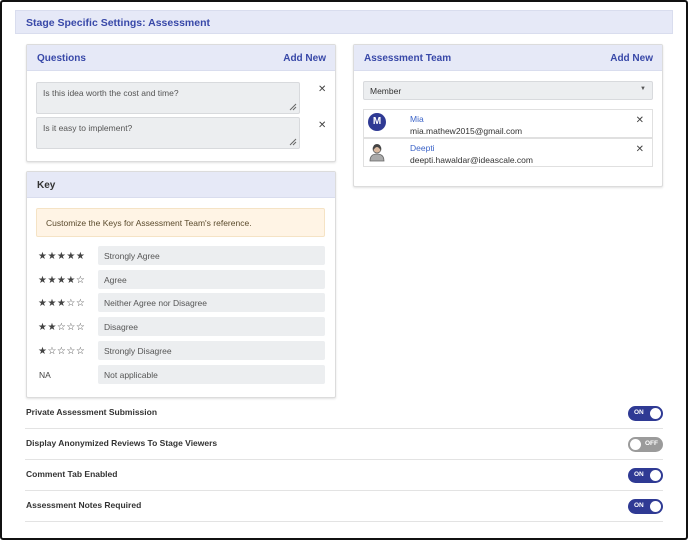  What do you see at coordinates (508, 123) in the screenshot?
I see `team-member-item: M Mia mia.mathew2015@gmail.com ✕` at bounding box center [508, 123].